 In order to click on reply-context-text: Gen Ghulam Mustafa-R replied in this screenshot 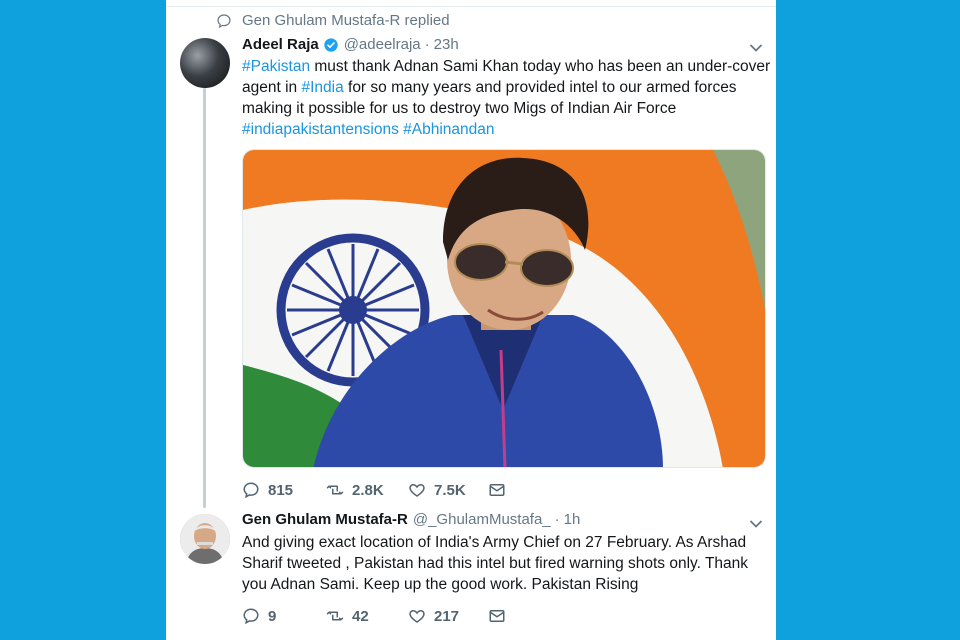, I will do `click(346, 20)`.